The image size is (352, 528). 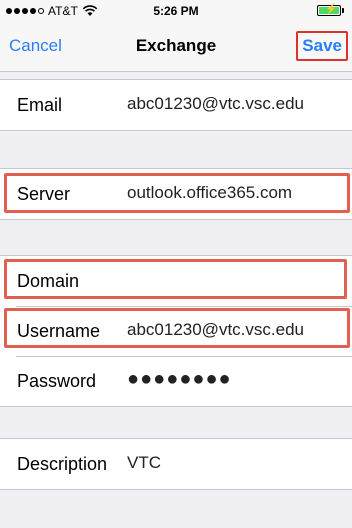 I want to click on description-field: VTC, so click(x=144, y=463).